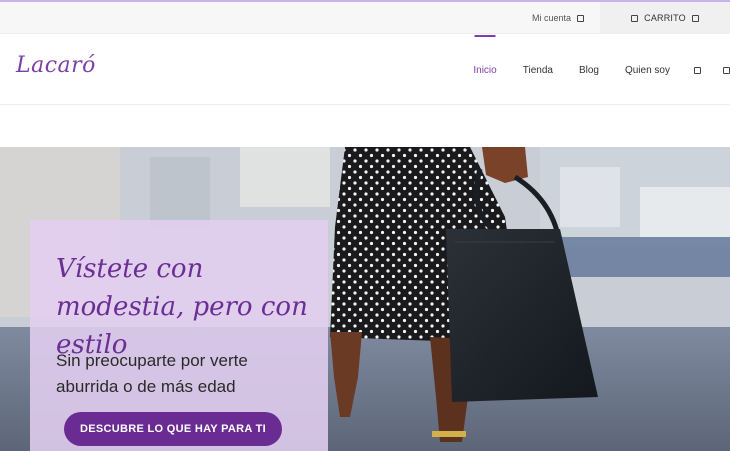 The height and width of the screenshot is (451, 730). What do you see at coordinates (538, 70) in the screenshot?
I see `nav-item-tienda: Tienda` at bounding box center [538, 70].